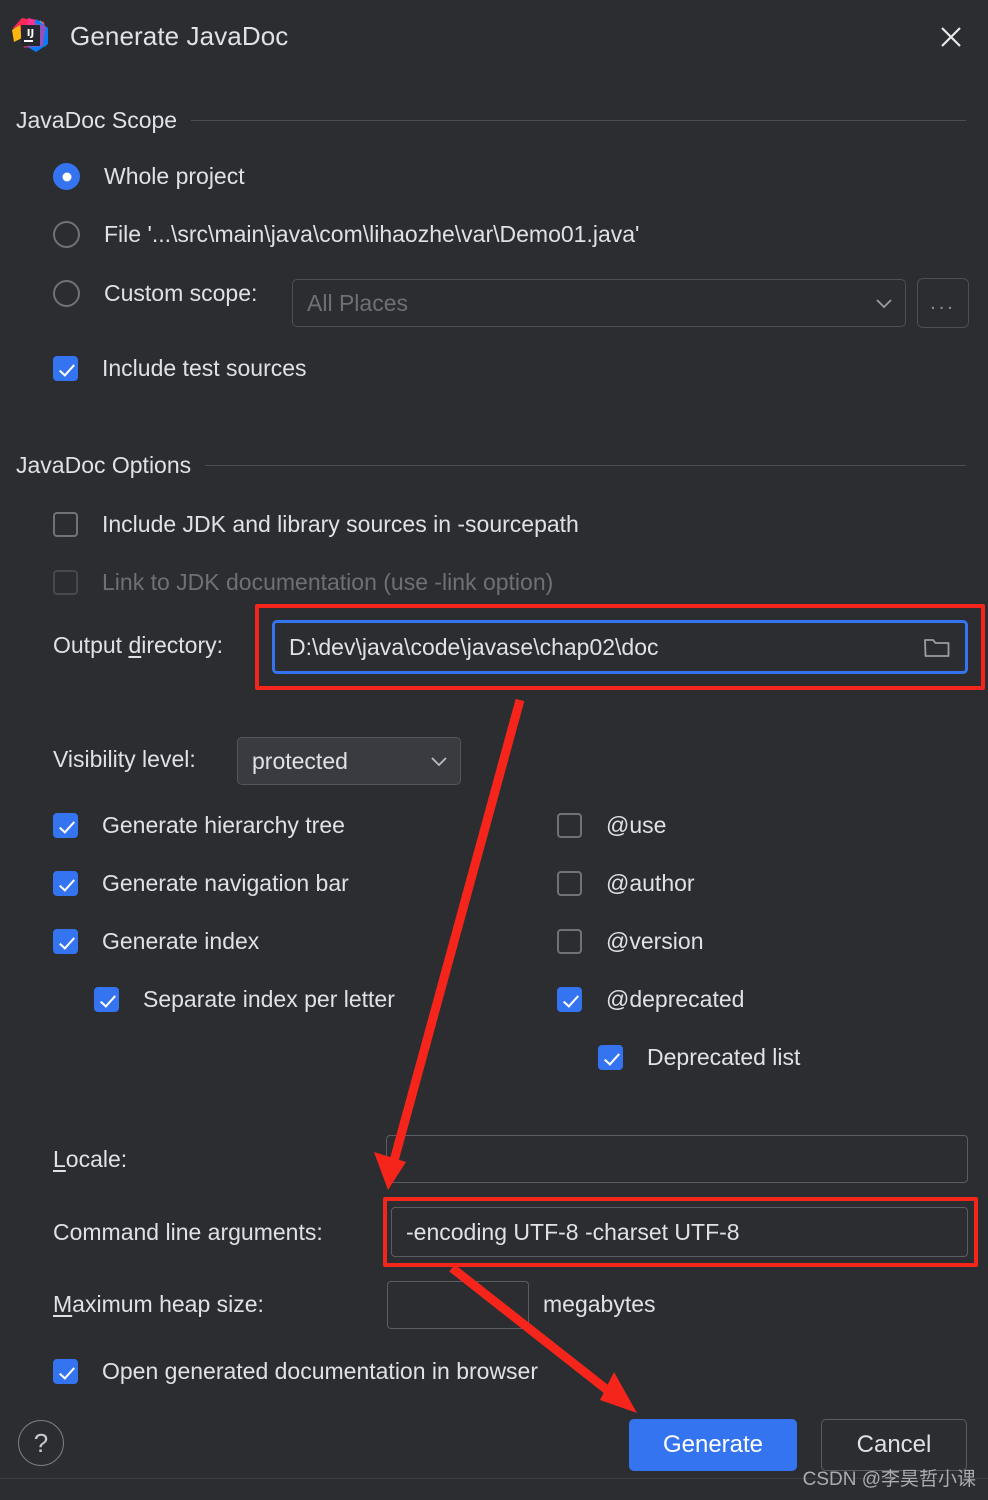 The width and height of the screenshot is (988, 1500). I want to click on checkbox-tag-use: @use, so click(611, 825).